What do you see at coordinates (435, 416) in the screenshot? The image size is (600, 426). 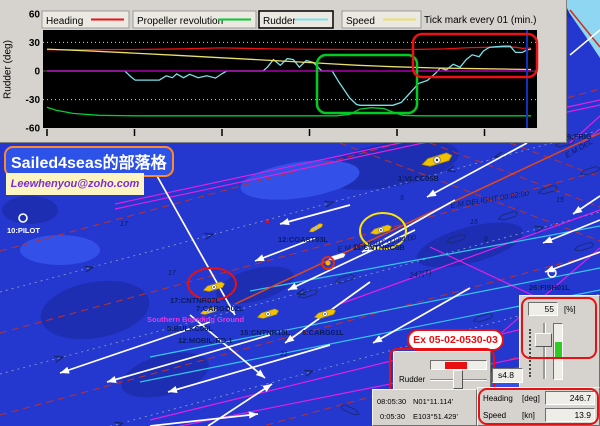 I see `longitude: E103°51.429'` at bounding box center [435, 416].